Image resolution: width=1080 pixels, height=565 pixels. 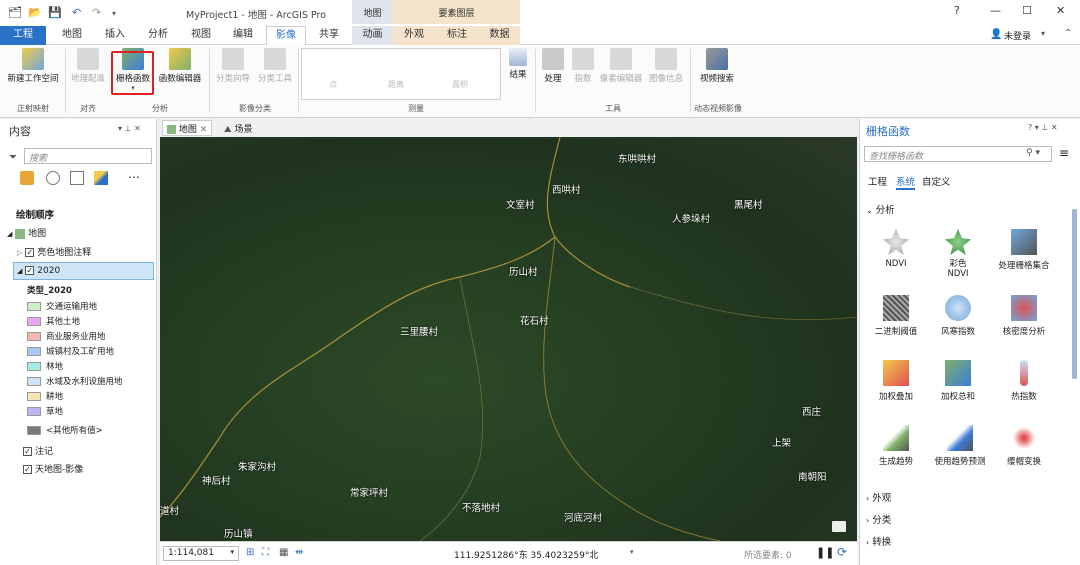 What do you see at coordinates (101, 178) in the screenshot?
I see `editing-view-icon` at bounding box center [101, 178].